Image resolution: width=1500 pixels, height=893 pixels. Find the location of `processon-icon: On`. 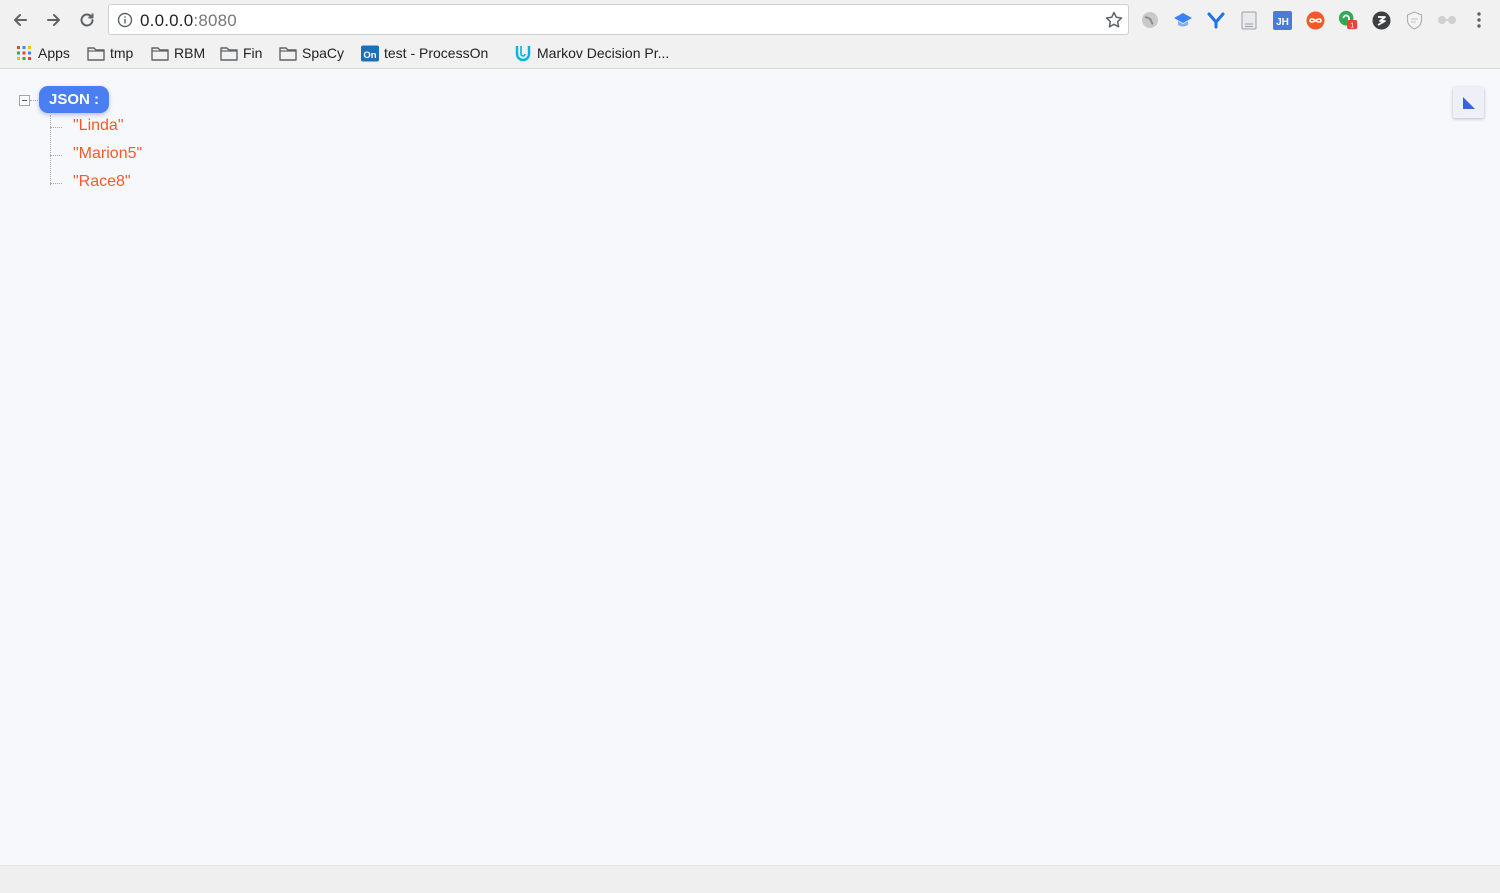

processon-icon: On is located at coordinates (370, 53).